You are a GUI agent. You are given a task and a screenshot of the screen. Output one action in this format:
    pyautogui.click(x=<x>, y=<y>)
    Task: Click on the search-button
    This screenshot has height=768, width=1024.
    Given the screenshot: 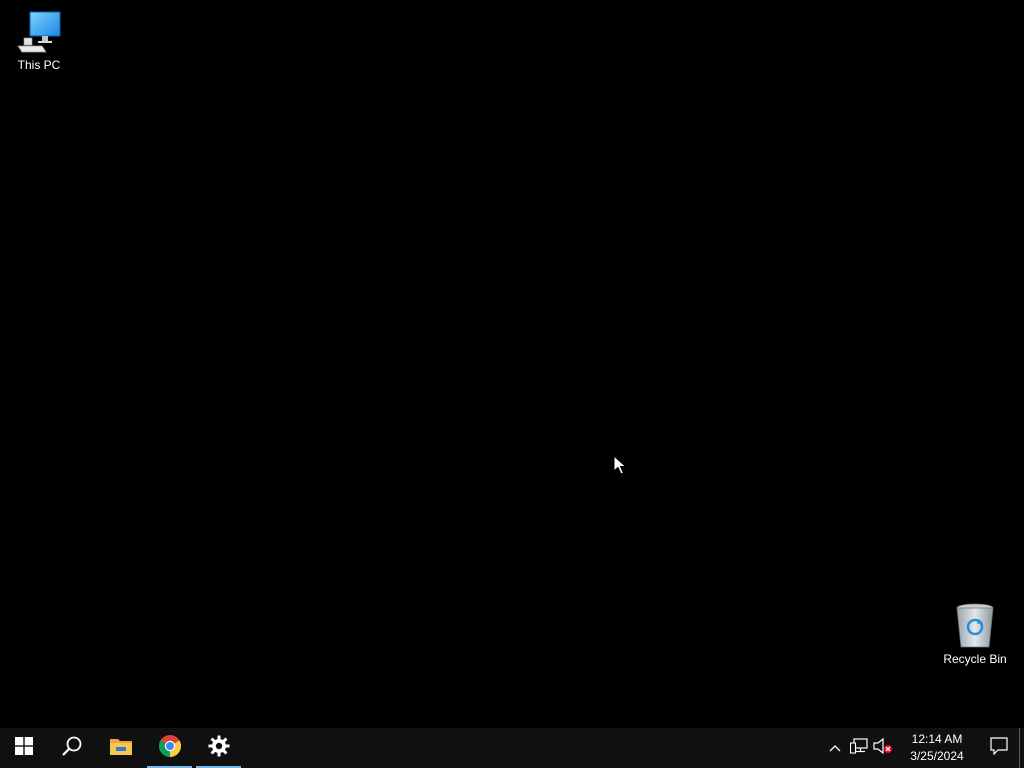 What is the action you would take?
    pyautogui.click(x=72, y=748)
    